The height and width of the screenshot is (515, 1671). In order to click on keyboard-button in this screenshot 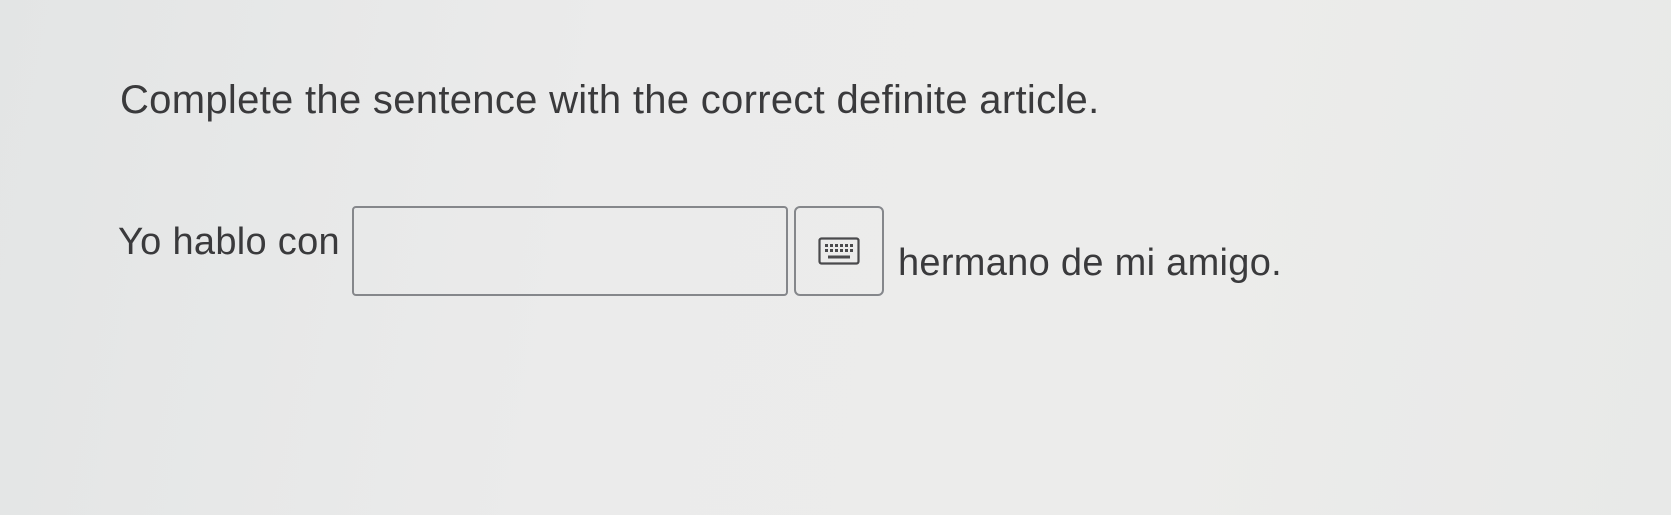, I will do `click(838, 251)`.